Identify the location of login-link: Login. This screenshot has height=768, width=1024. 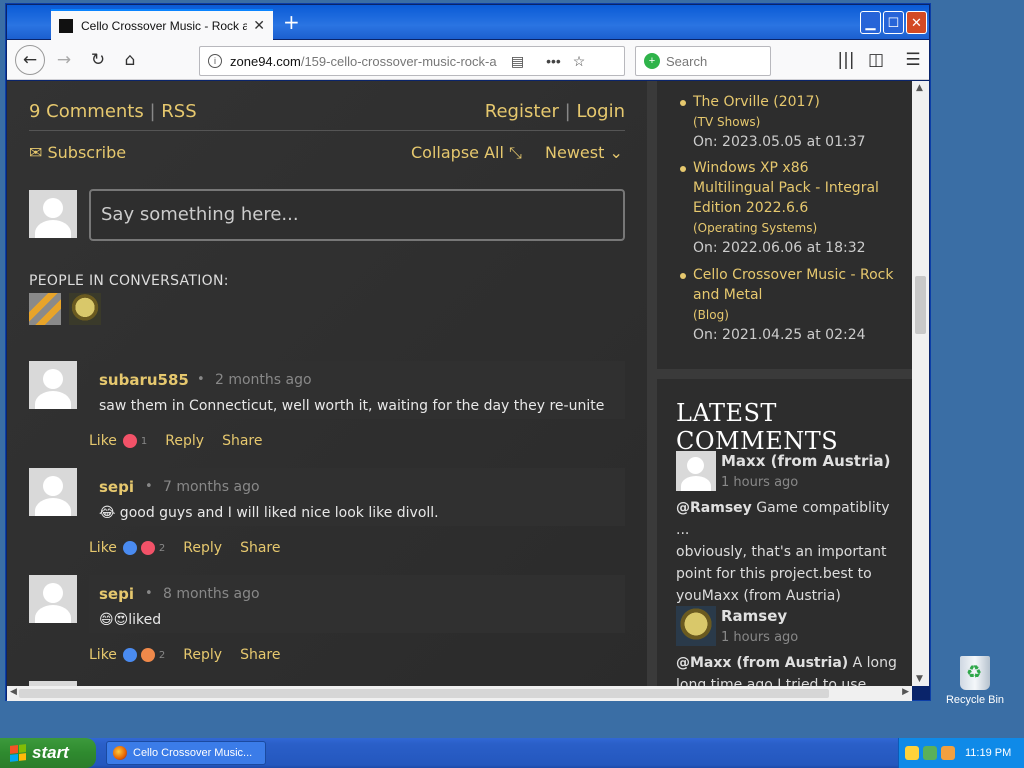
(600, 111).